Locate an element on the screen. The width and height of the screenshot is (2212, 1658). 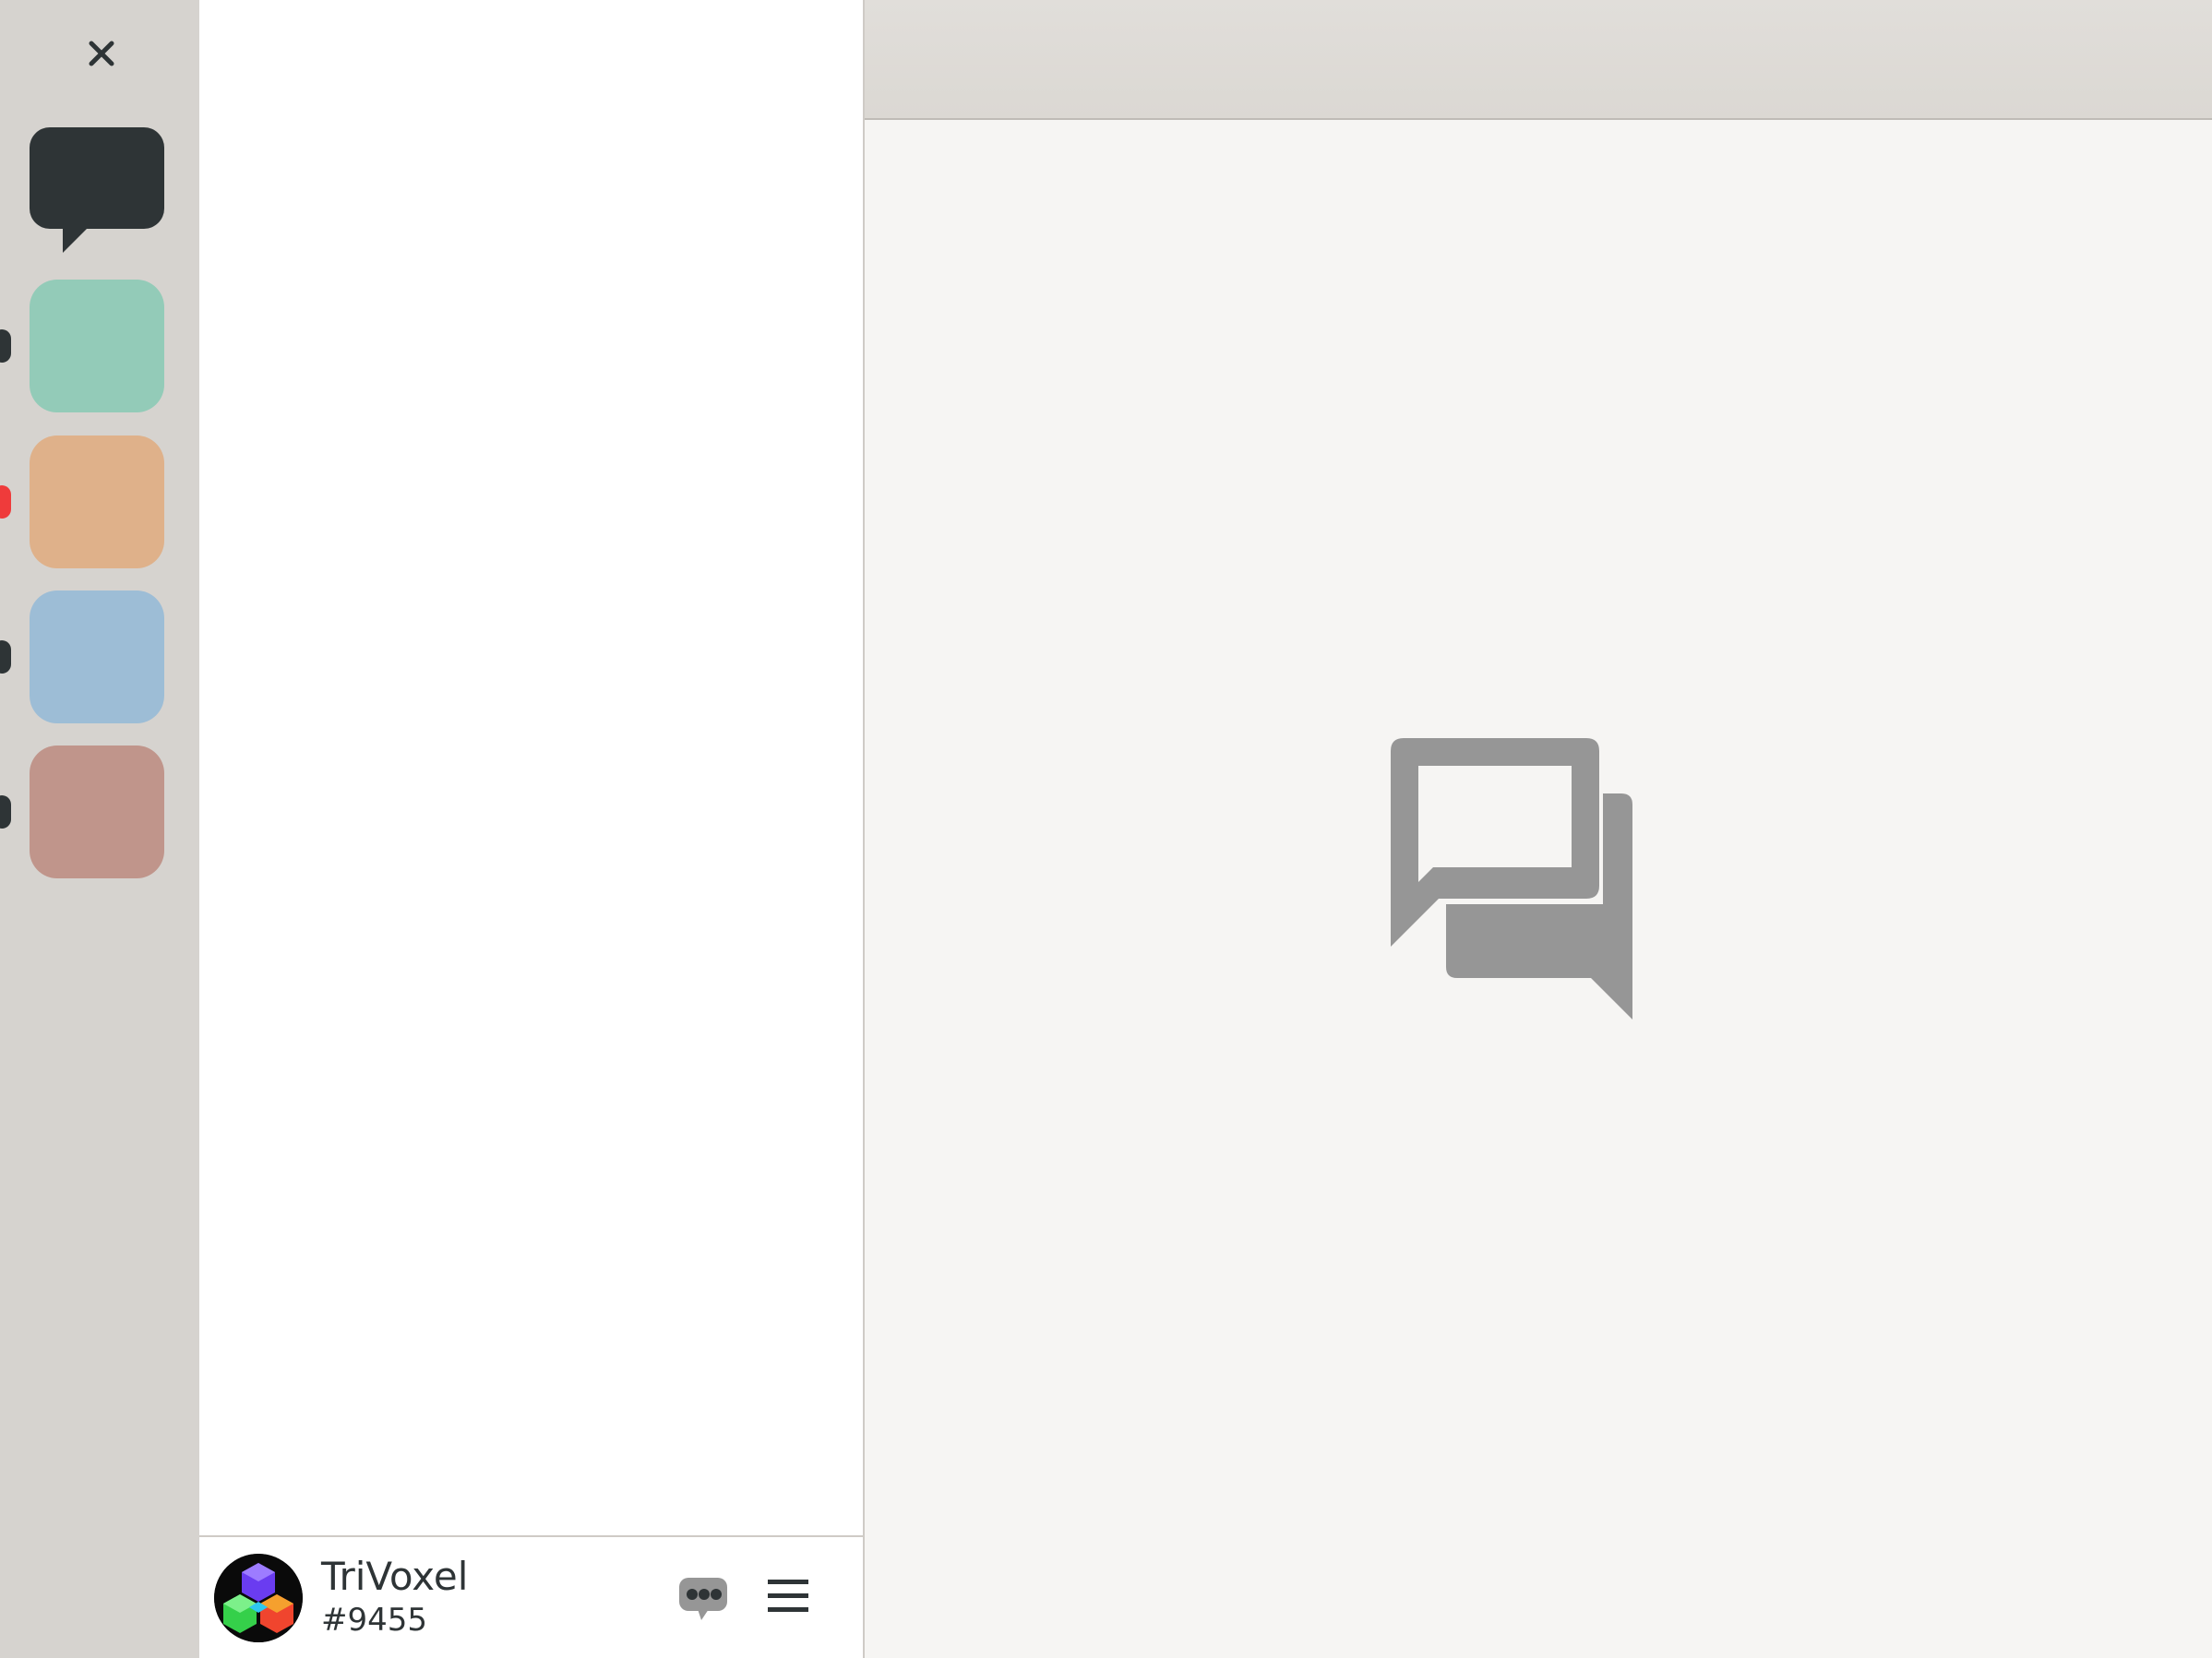
username: TriVoxel is located at coordinates (395, 1576).